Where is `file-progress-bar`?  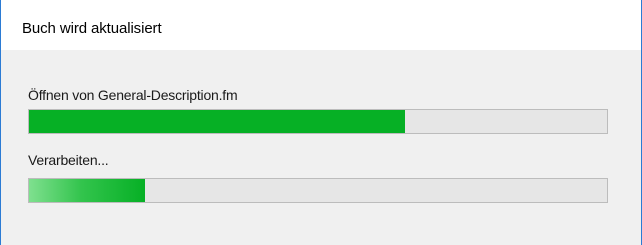 file-progress-bar is located at coordinates (318, 121).